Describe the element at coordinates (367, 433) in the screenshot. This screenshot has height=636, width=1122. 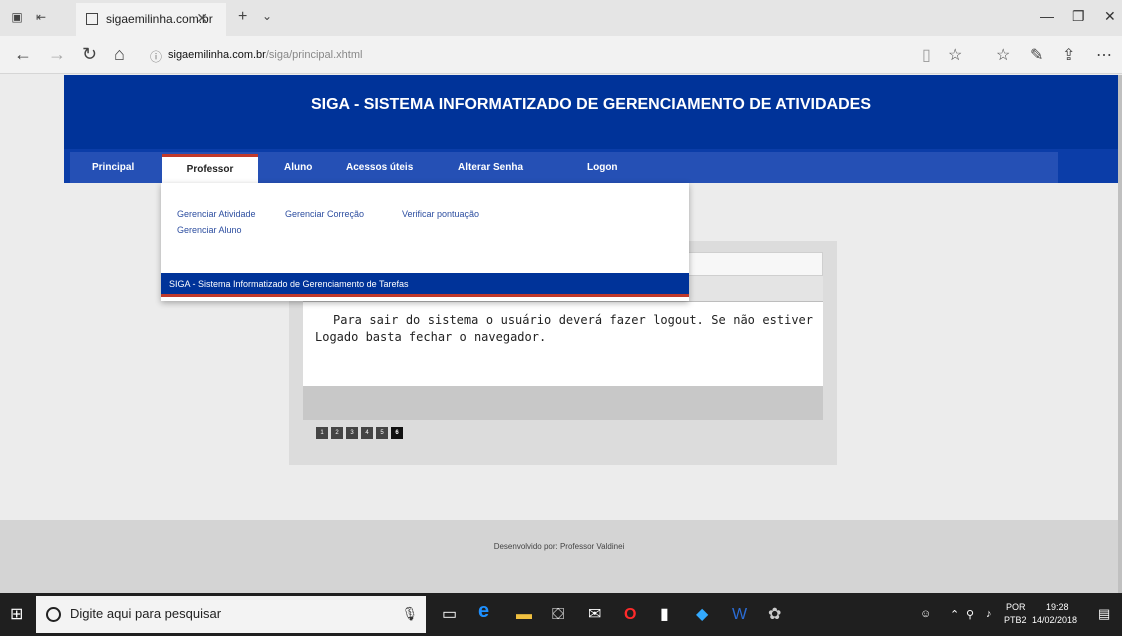
I see `page-button: 4` at that location.